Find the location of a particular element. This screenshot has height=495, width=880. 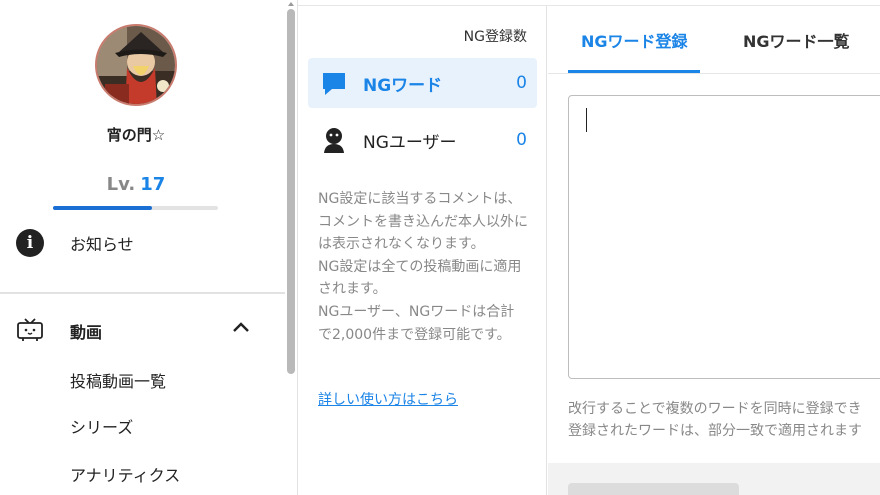

level-value: 17 is located at coordinates (153, 184).